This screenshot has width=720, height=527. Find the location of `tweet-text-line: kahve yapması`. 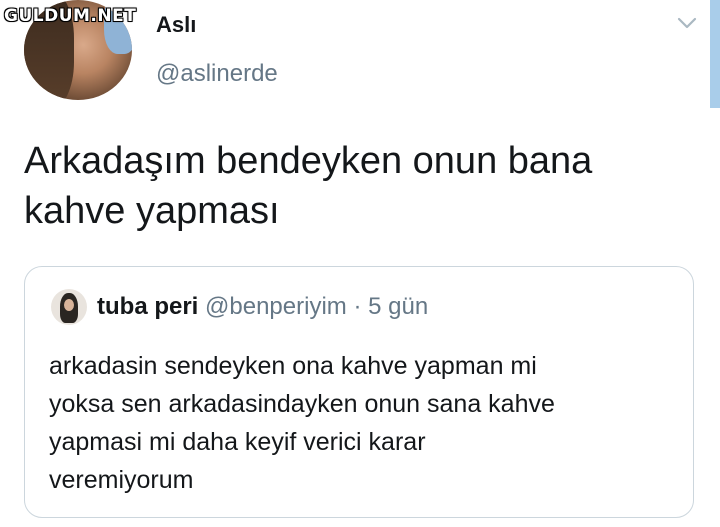

tweet-text-line: kahve yapması is located at coordinates (152, 211).